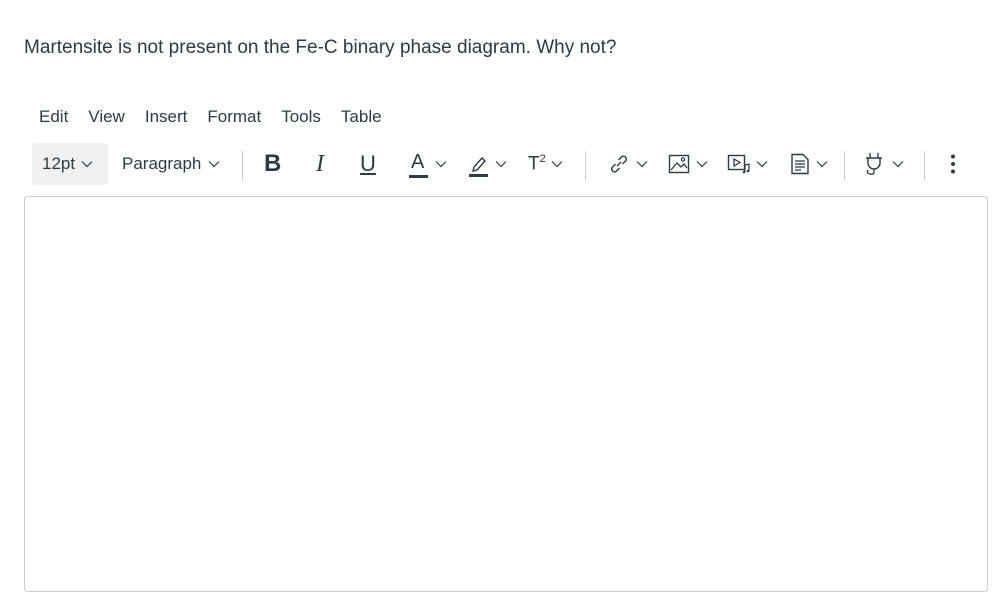 The image size is (1008, 597). Describe the element at coordinates (619, 164) in the screenshot. I see `link-icon` at that location.